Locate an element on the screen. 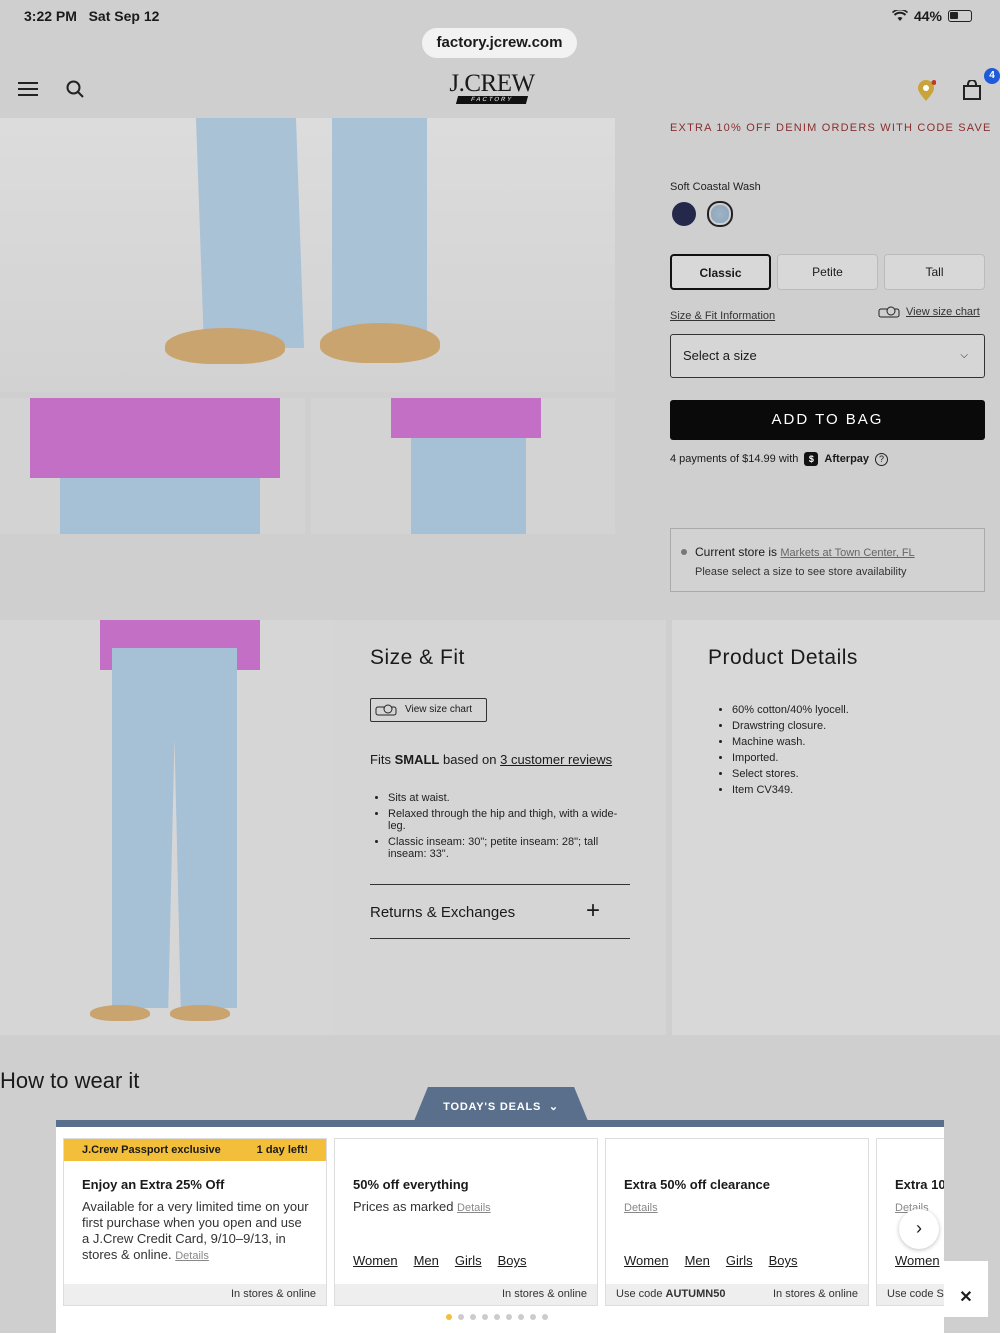 The image size is (1000, 1333). list-item: Select stores. is located at coordinates (852, 774).